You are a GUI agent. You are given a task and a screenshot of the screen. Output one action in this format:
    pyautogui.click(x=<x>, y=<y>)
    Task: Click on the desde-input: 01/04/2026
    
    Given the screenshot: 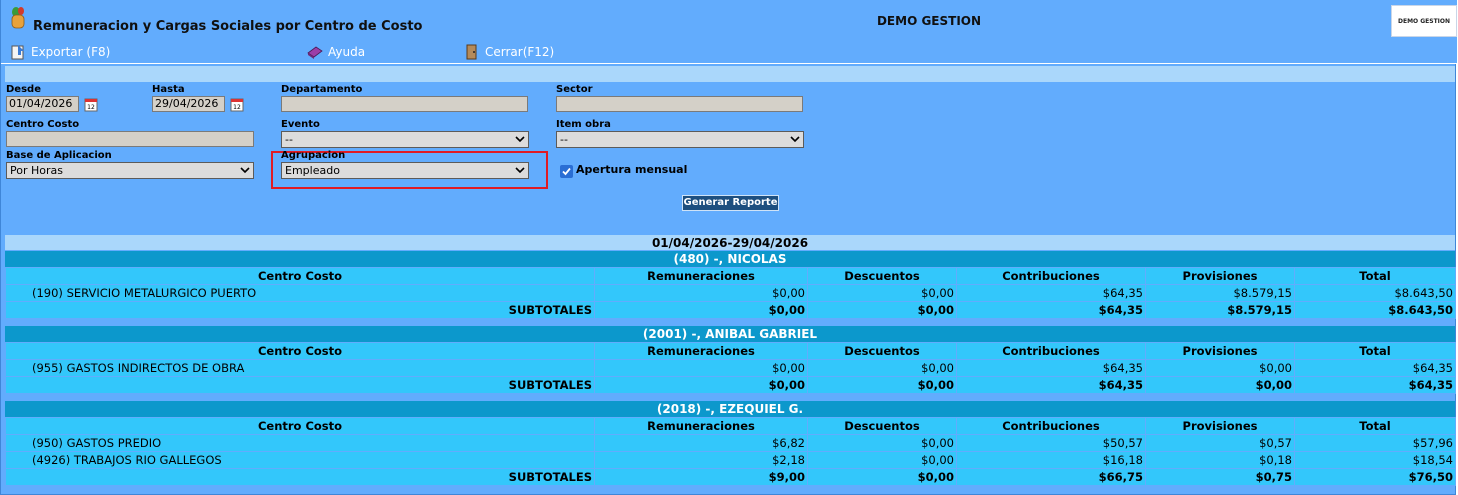 What is the action you would take?
    pyautogui.click(x=42, y=104)
    